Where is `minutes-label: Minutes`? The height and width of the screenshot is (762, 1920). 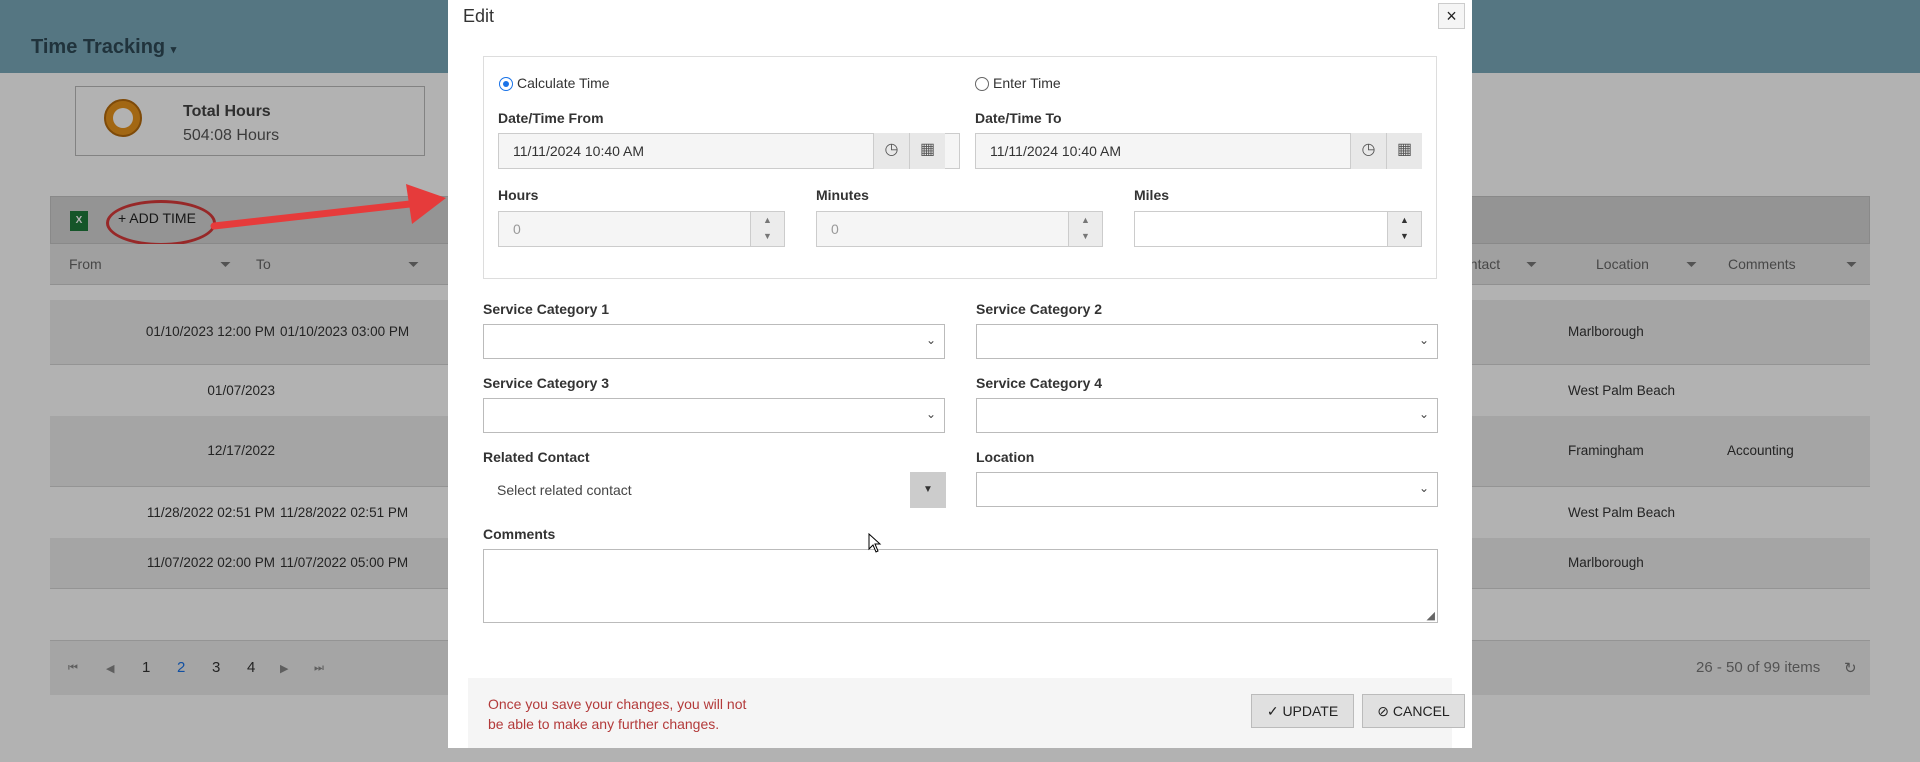 minutes-label: Minutes is located at coordinates (842, 195).